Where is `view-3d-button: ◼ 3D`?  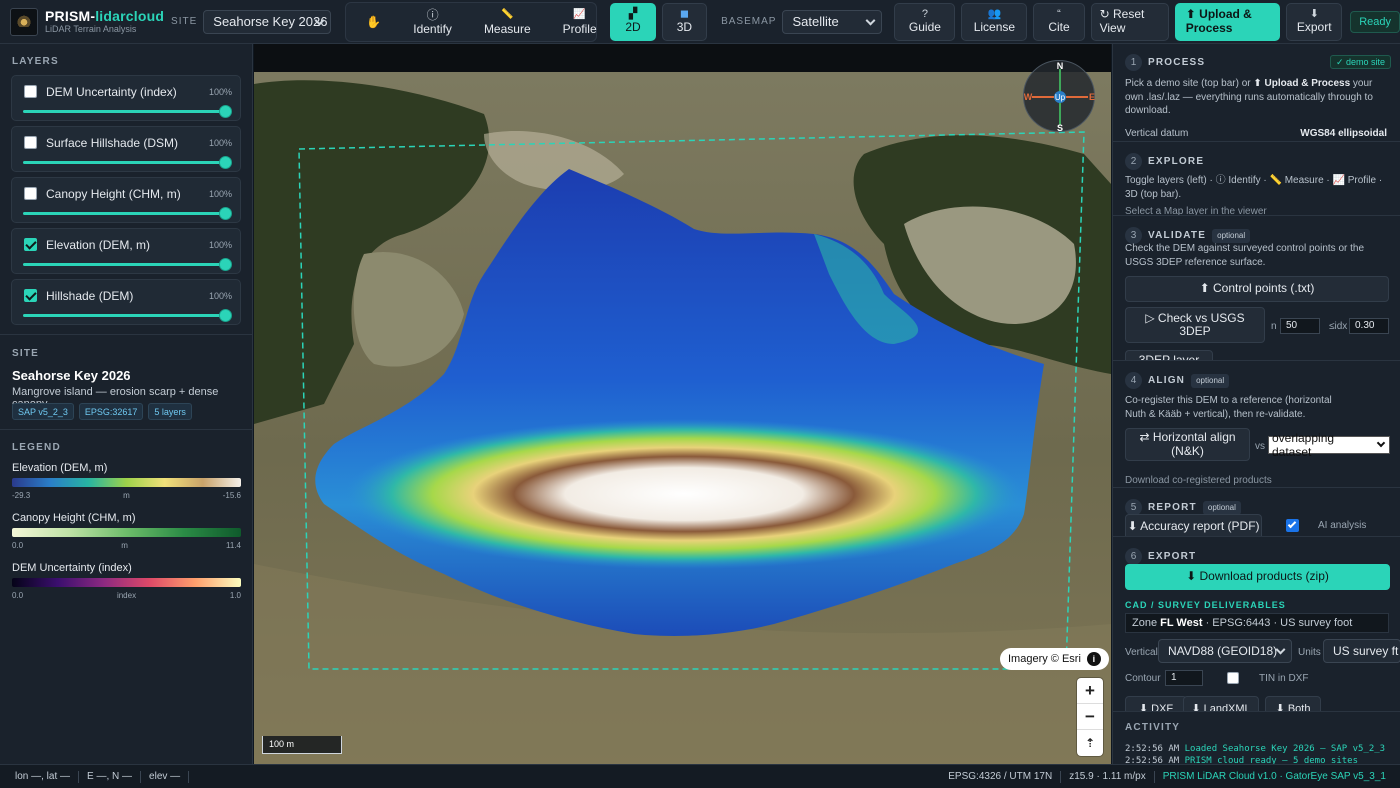 view-3d-button: ◼ 3D is located at coordinates (684, 21).